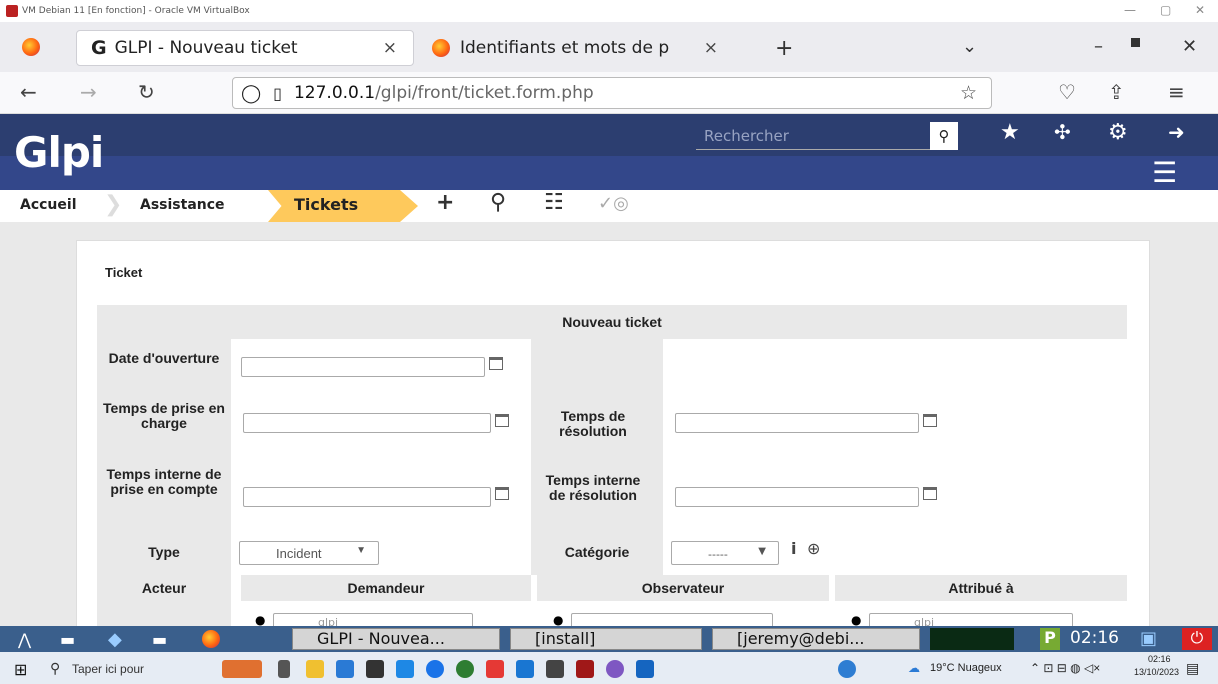 The width and height of the screenshot is (1218, 684). I want to click on search-highlight-icon, so click(242, 669).